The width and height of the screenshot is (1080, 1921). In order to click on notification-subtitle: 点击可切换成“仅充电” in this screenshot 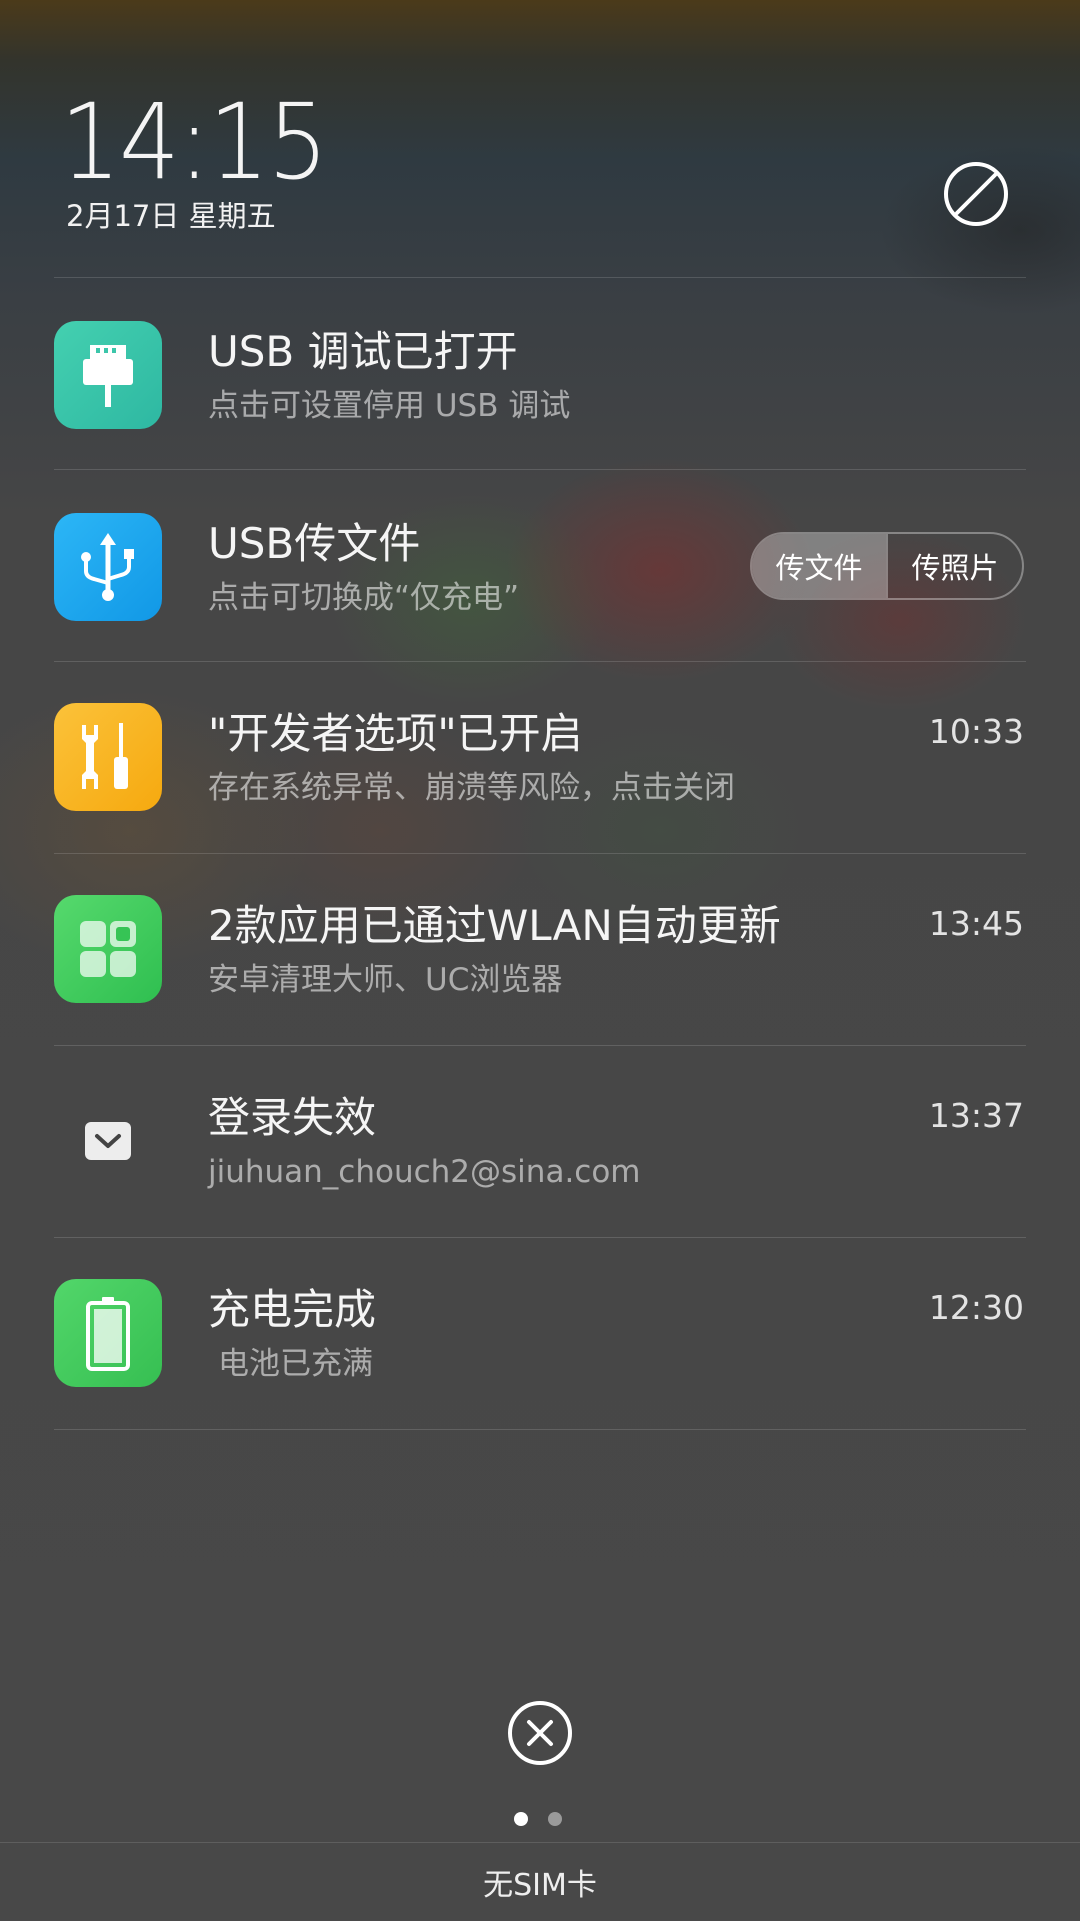, I will do `click(364, 598)`.